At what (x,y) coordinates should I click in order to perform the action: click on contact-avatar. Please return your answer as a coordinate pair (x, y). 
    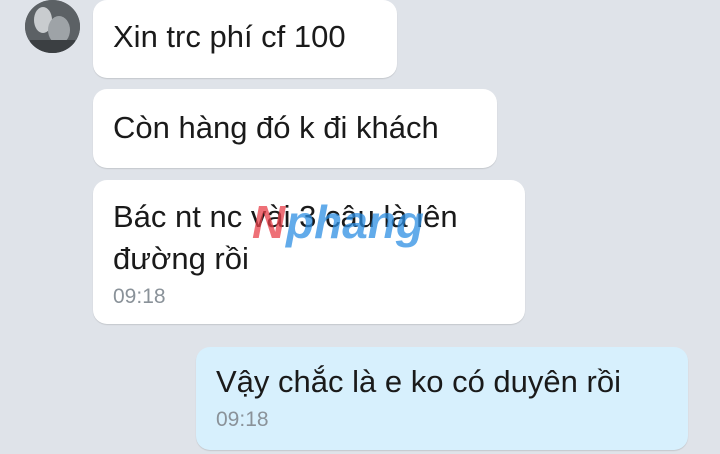
    Looking at the image, I should click on (52, 26).